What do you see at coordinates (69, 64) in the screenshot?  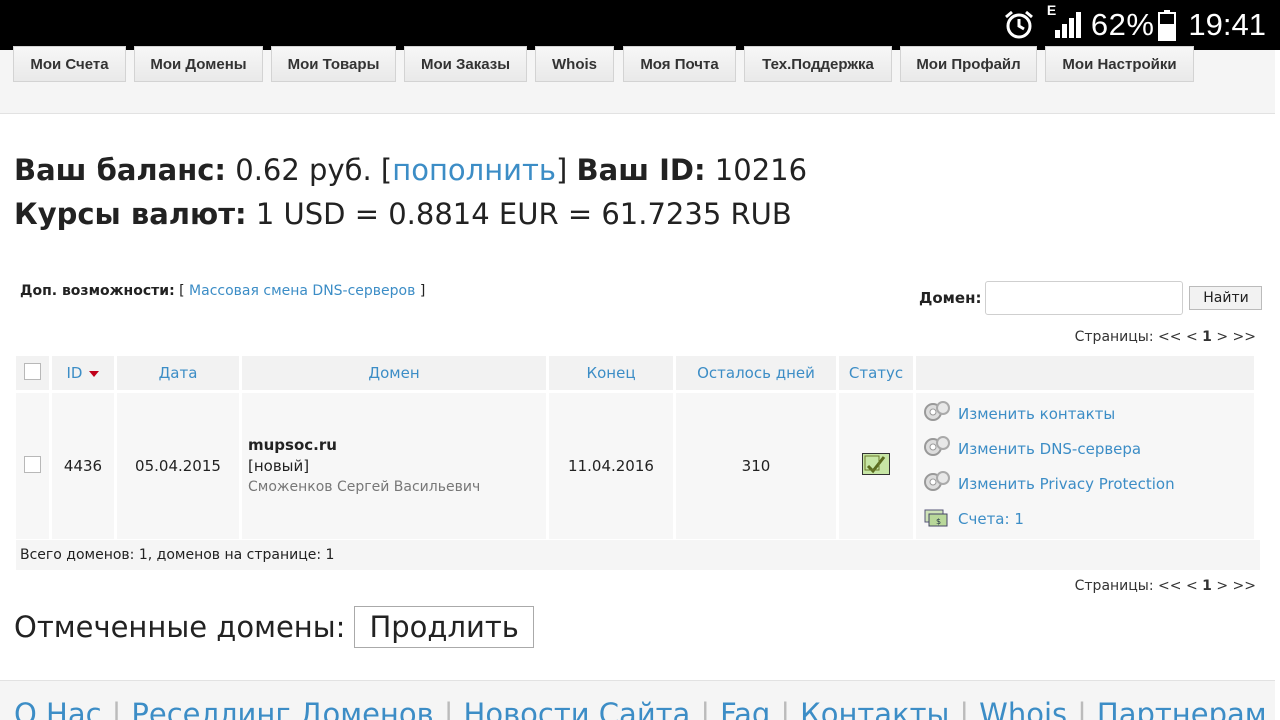 I see `nav-invoices: Мои Счета` at bounding box center [69, 64].